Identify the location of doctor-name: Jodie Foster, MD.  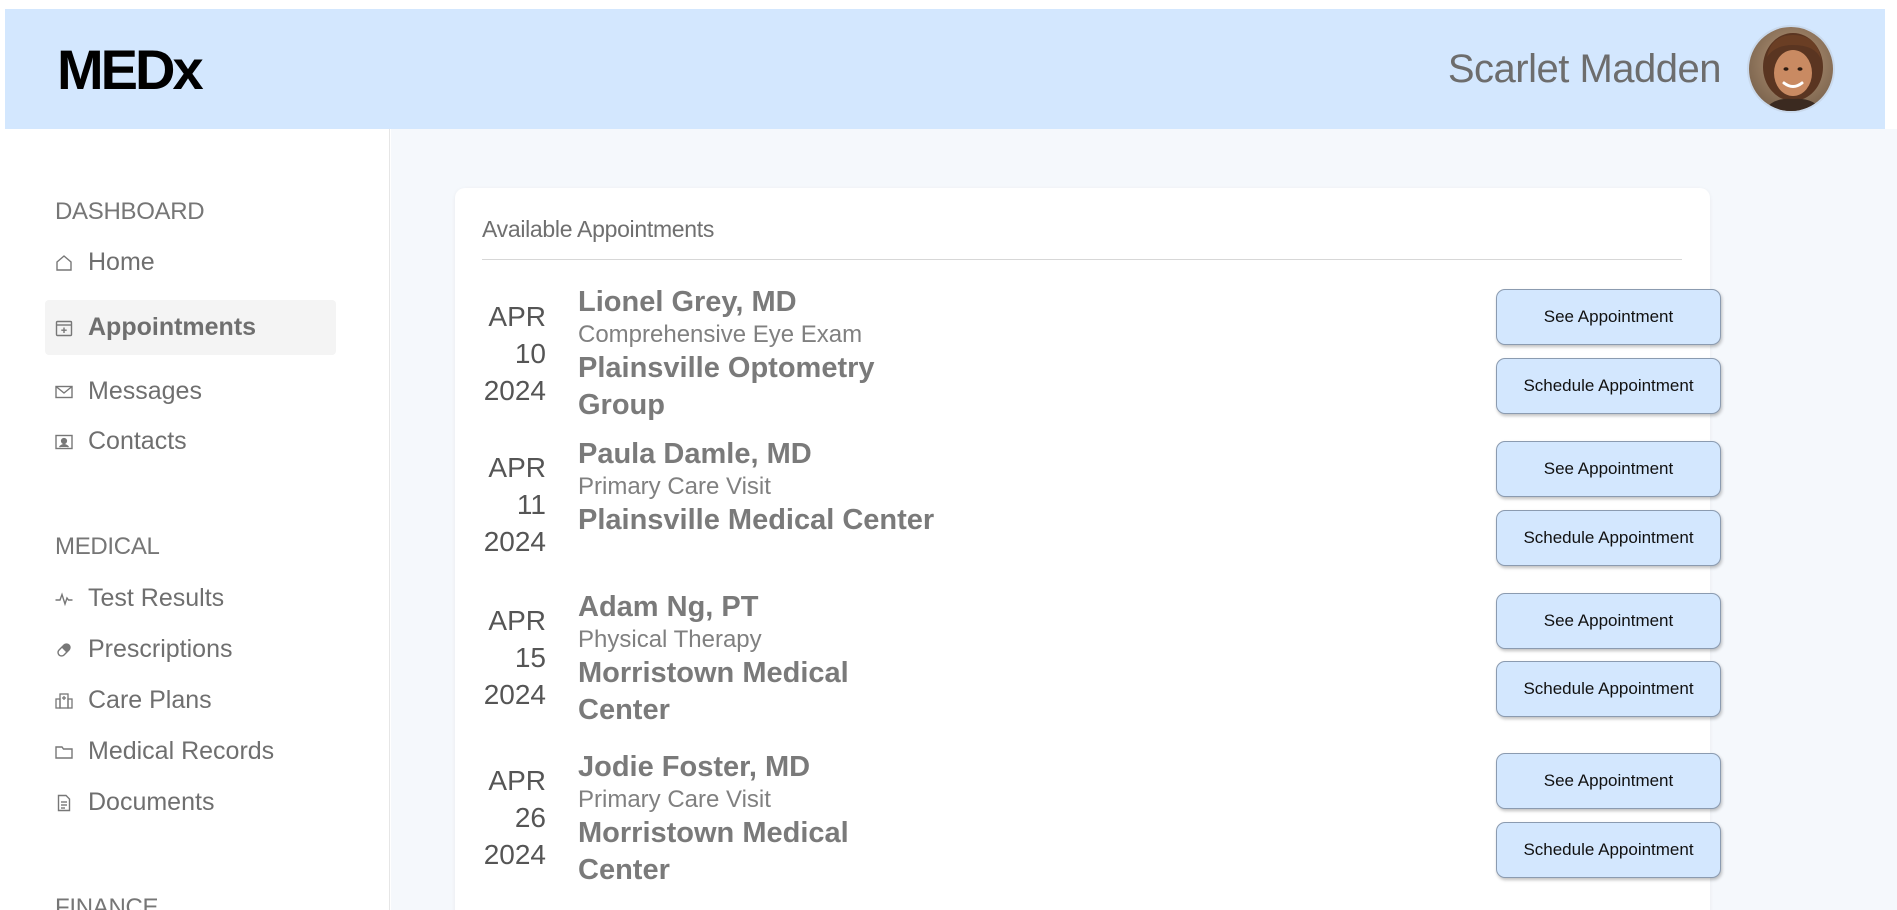
(694, 767).